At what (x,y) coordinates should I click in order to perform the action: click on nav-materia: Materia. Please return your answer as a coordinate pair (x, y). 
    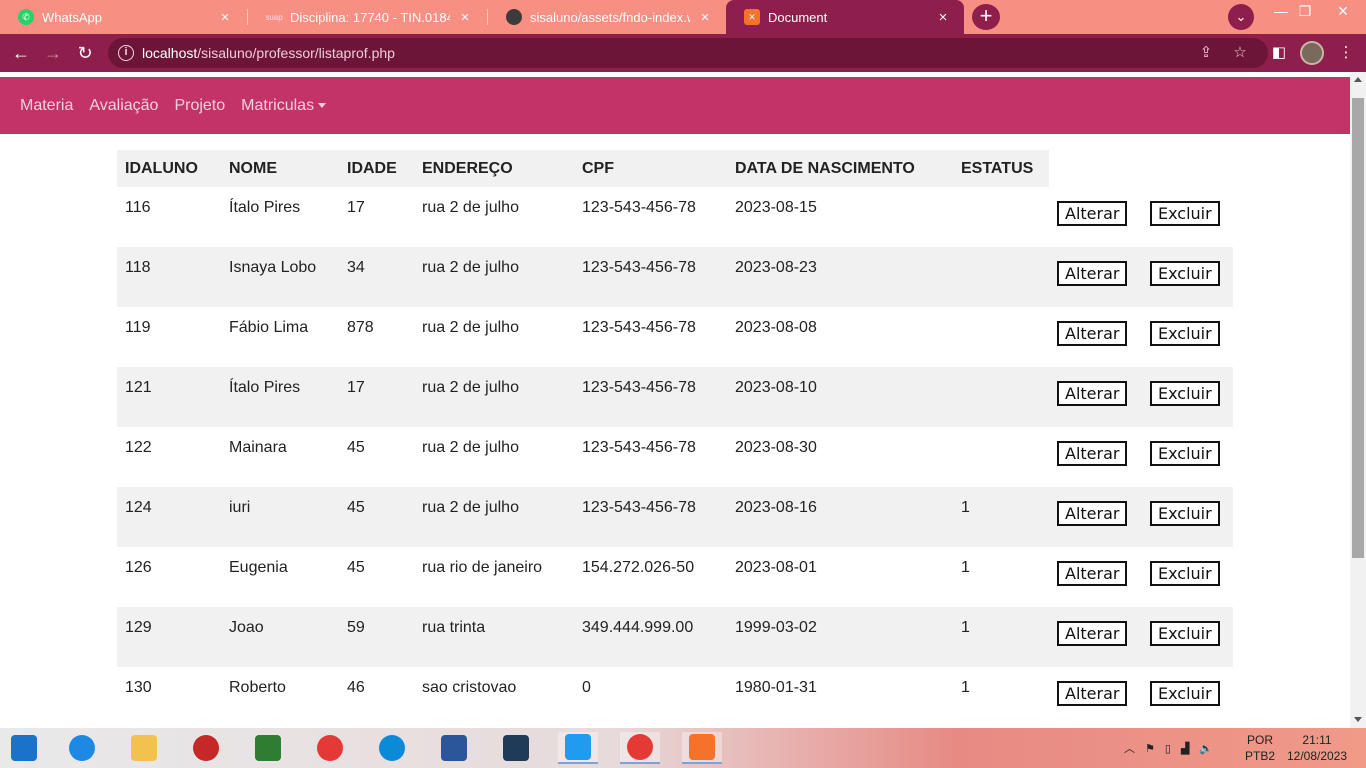
    Looking at the image, I should click on (46, 106).